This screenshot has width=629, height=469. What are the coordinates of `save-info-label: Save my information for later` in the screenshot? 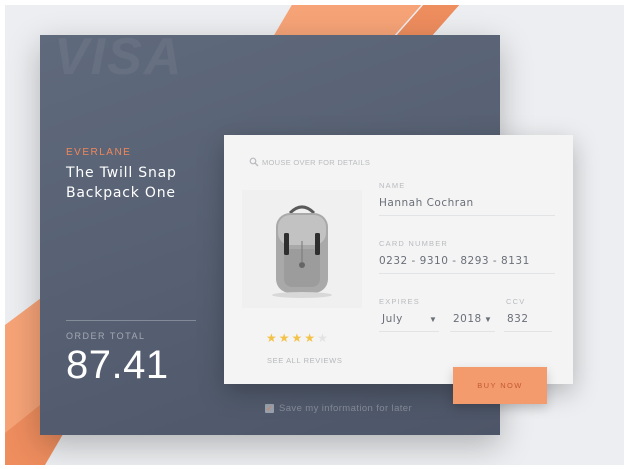 It's located at (345, 408).